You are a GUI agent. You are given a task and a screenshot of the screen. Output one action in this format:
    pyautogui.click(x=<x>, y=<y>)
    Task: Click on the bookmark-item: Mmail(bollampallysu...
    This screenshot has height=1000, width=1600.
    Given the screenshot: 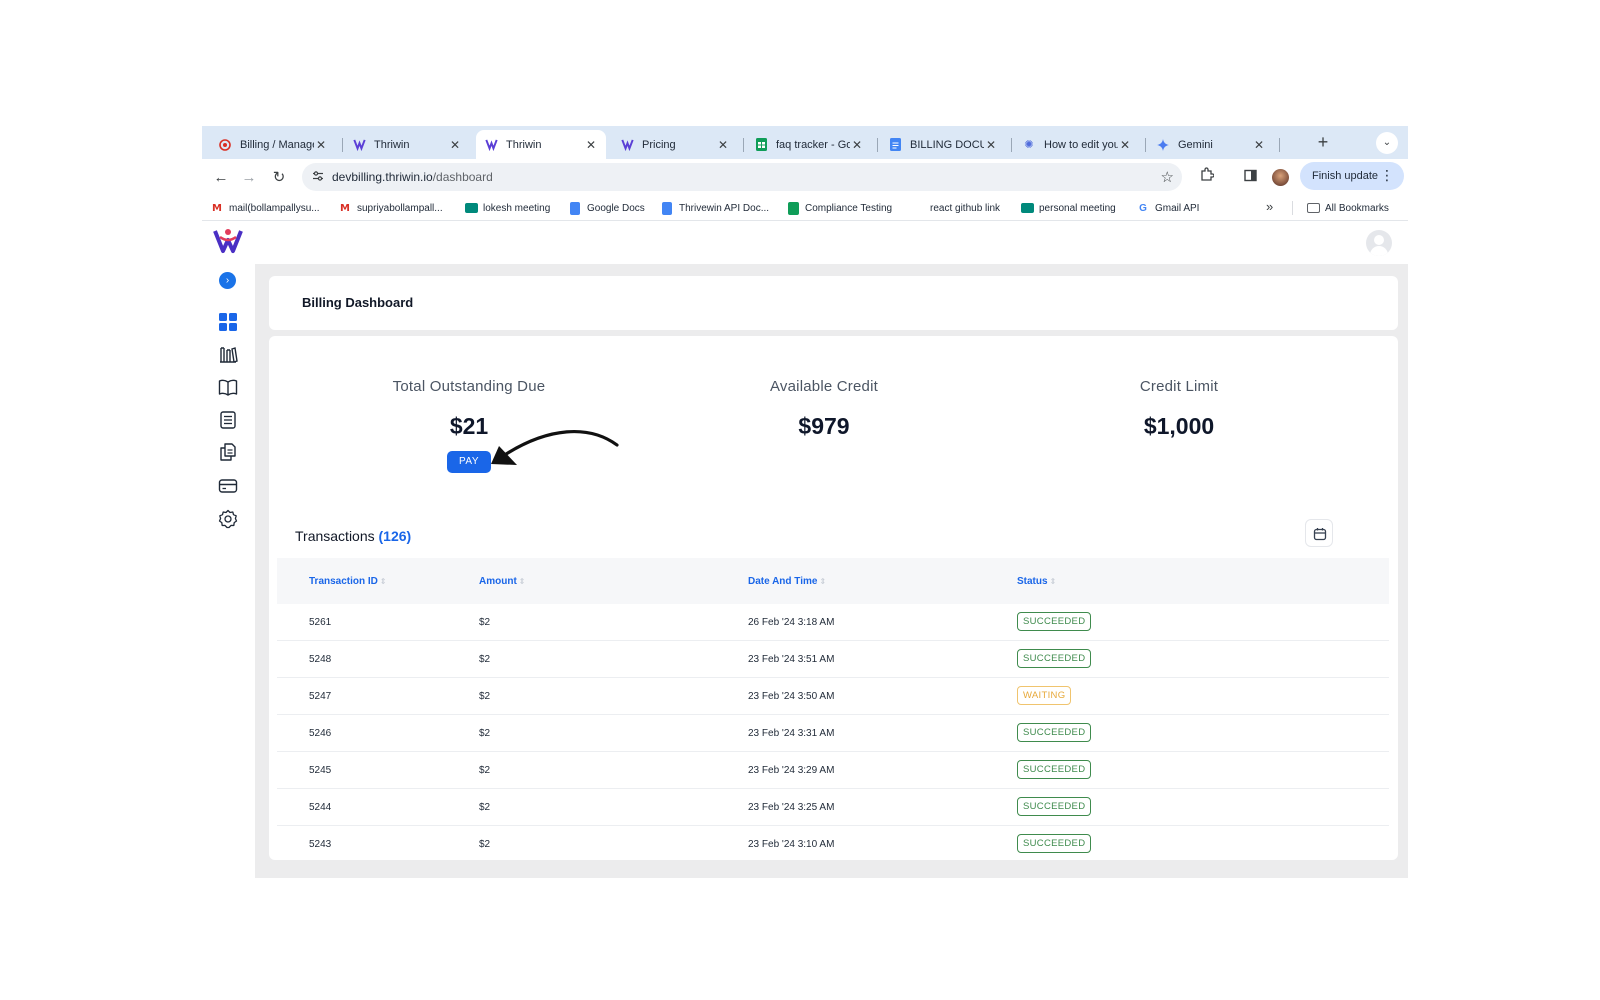 What is the action you would take?
    pyautogui.click(x=265, y=208)
    